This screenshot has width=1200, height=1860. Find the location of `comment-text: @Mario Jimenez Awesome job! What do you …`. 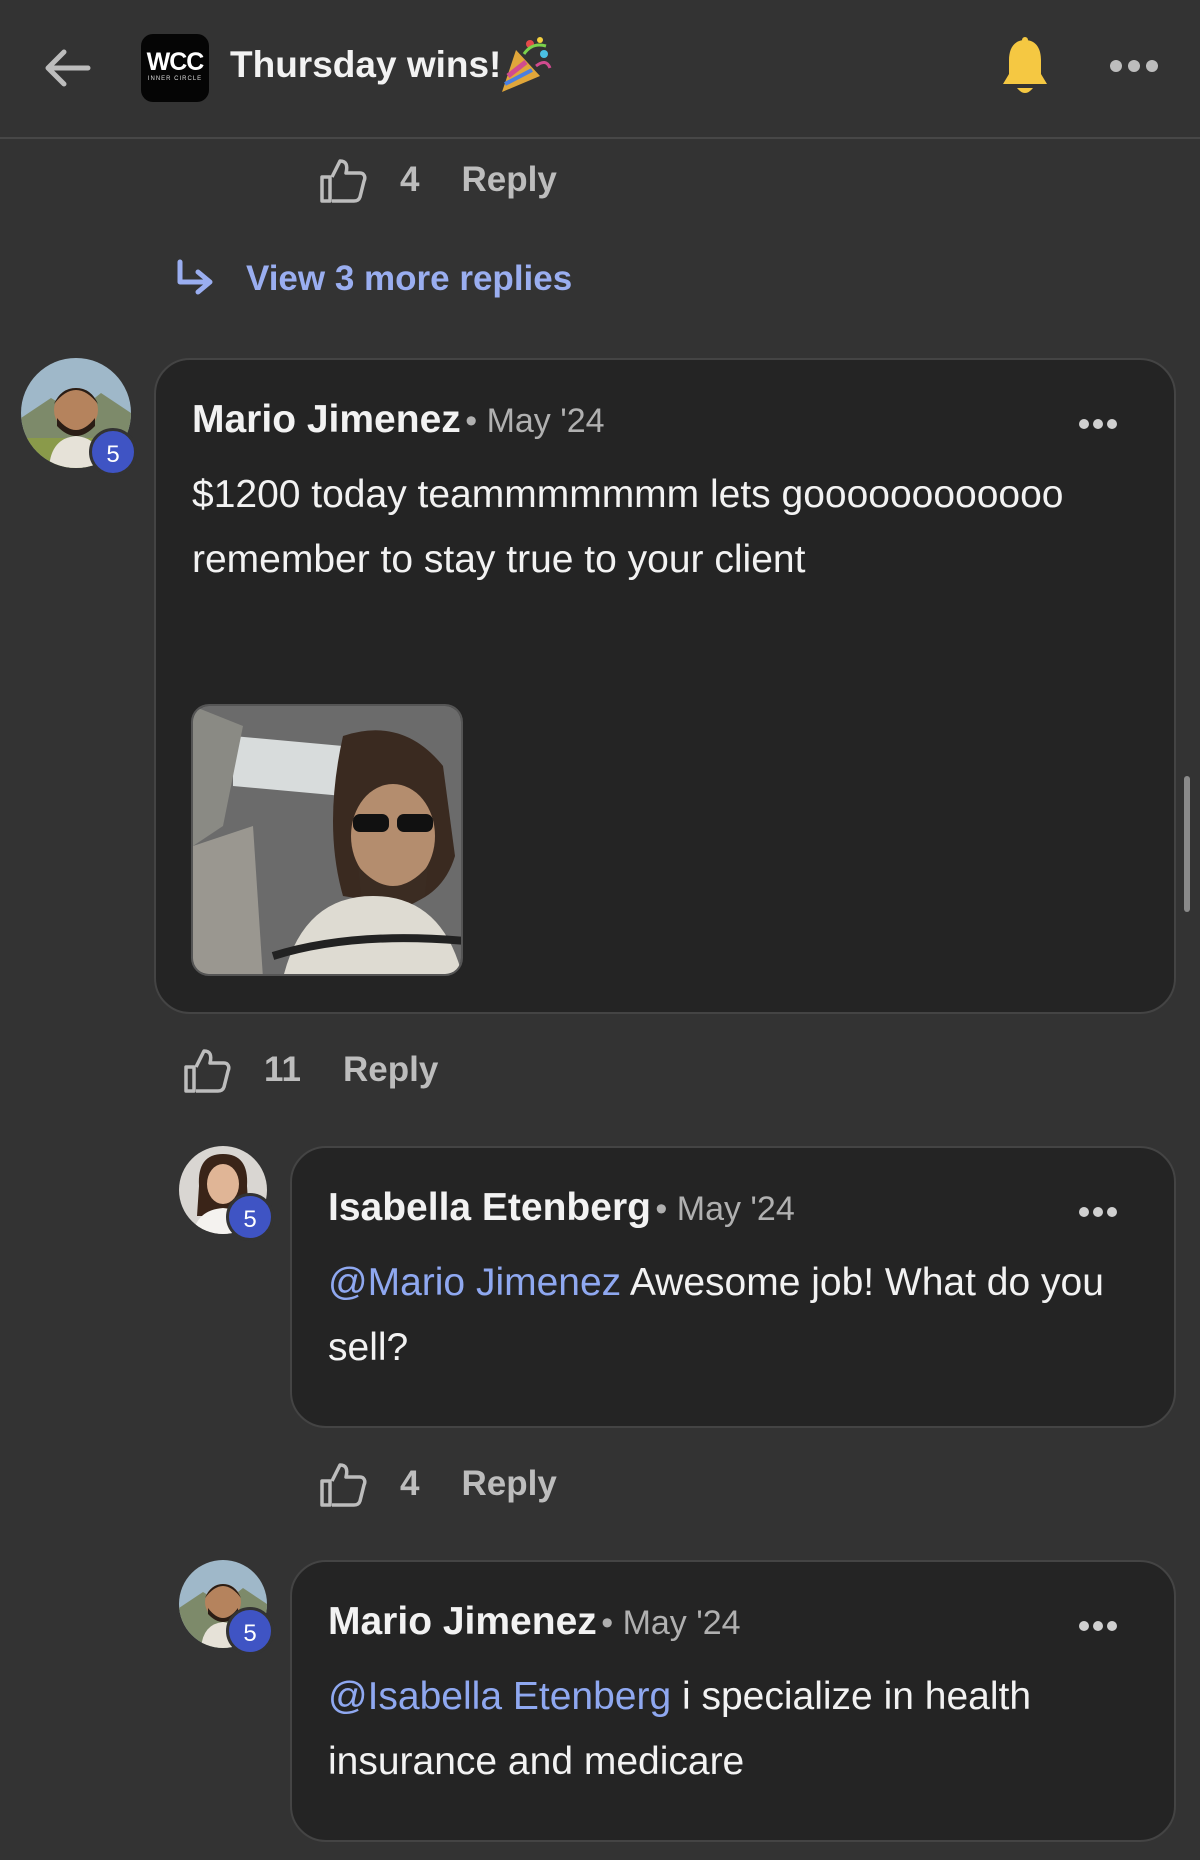

comment-text: @Mario Jimenez Awesome job! What do you … is located at coordinates (738, 1315).